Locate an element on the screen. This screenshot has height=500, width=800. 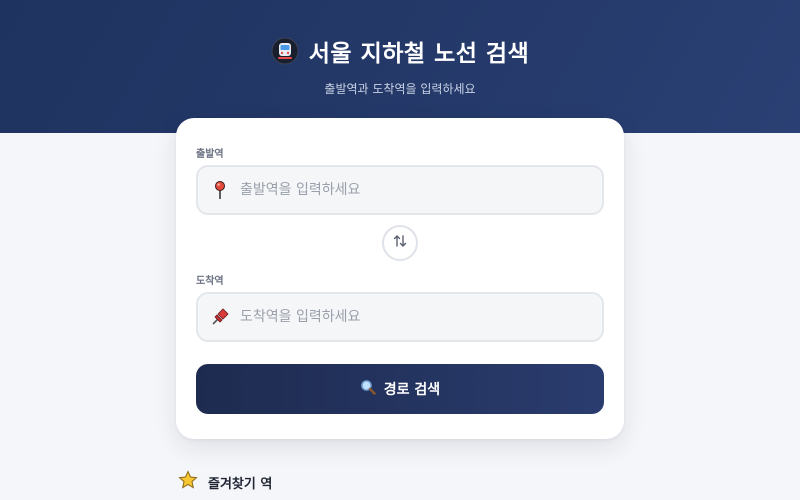
origin-field is located at coordinates (400, 190).